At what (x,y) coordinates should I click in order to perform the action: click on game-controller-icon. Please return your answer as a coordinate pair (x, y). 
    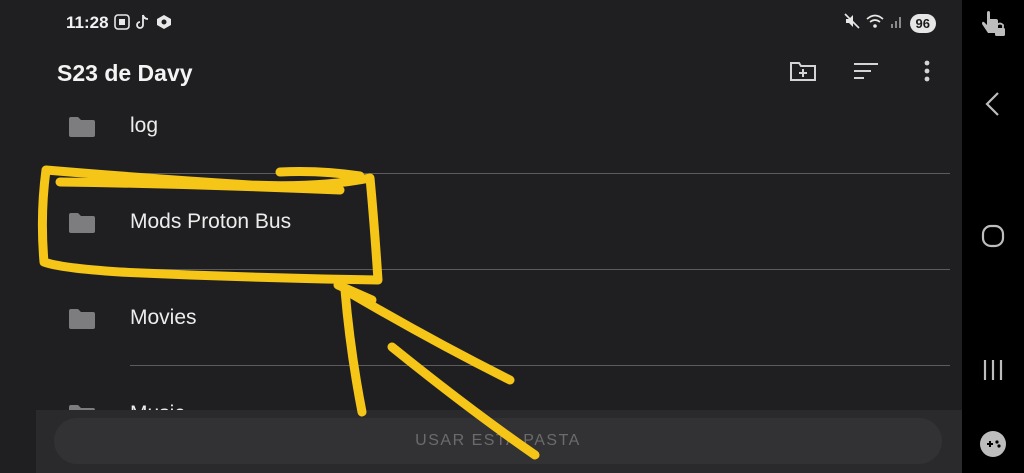
    Looking at the image, I should click on (993, 446).